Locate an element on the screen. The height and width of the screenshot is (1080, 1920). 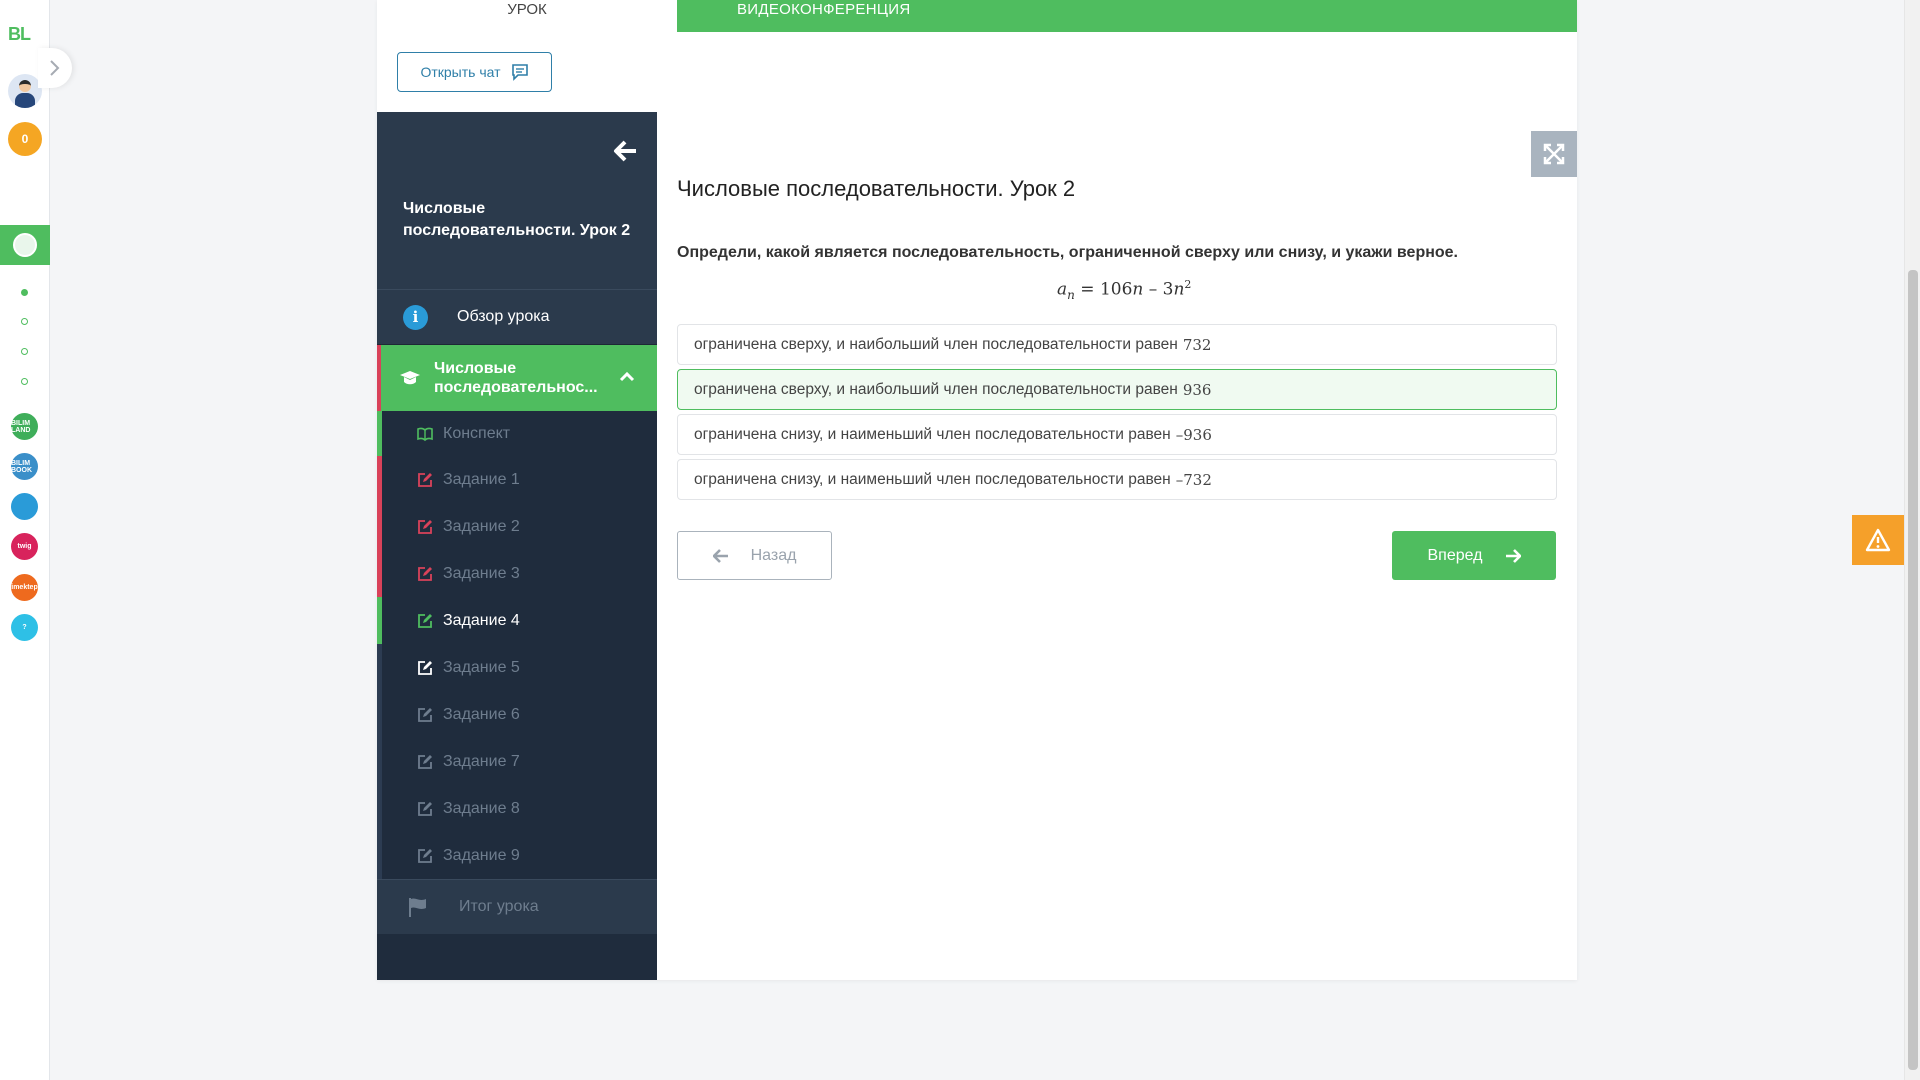
answer-value: –732 is located at coordinates (1193, 479).